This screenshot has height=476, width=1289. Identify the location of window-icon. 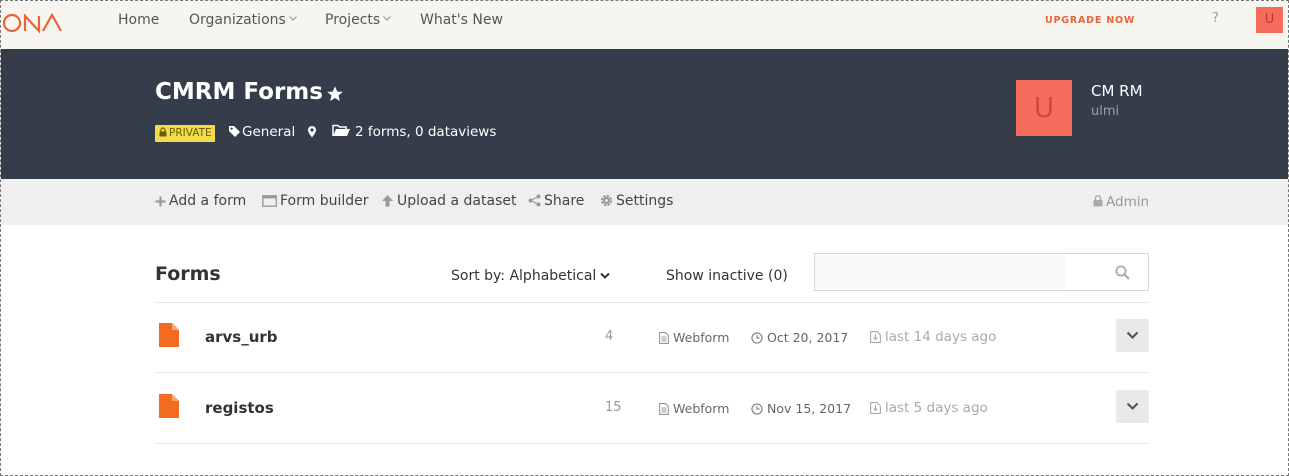
(269, 201).